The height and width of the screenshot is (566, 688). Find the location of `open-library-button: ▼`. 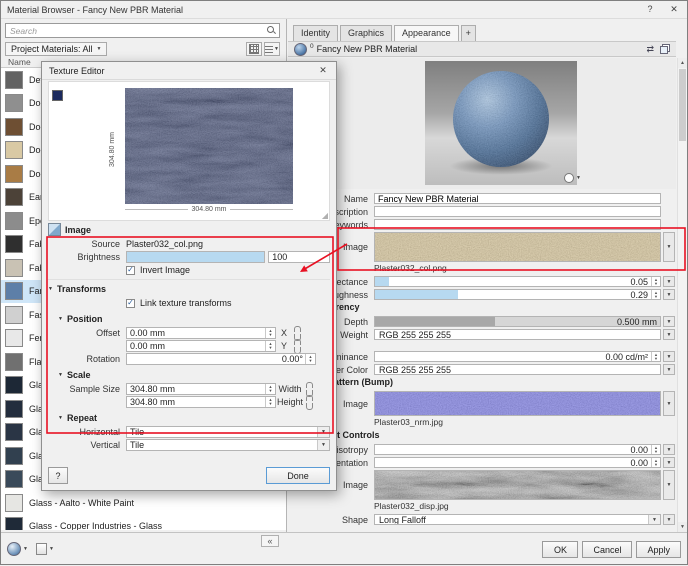

open-library-button: ▼ is located at coordinates (44, 549).